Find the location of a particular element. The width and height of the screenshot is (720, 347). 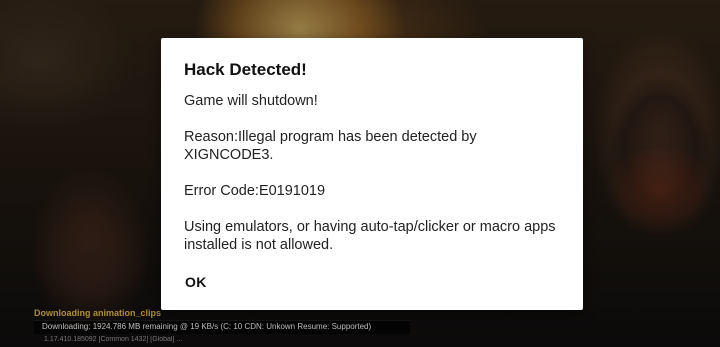

dialog-actions: OK is located at coordinates (196, 282).